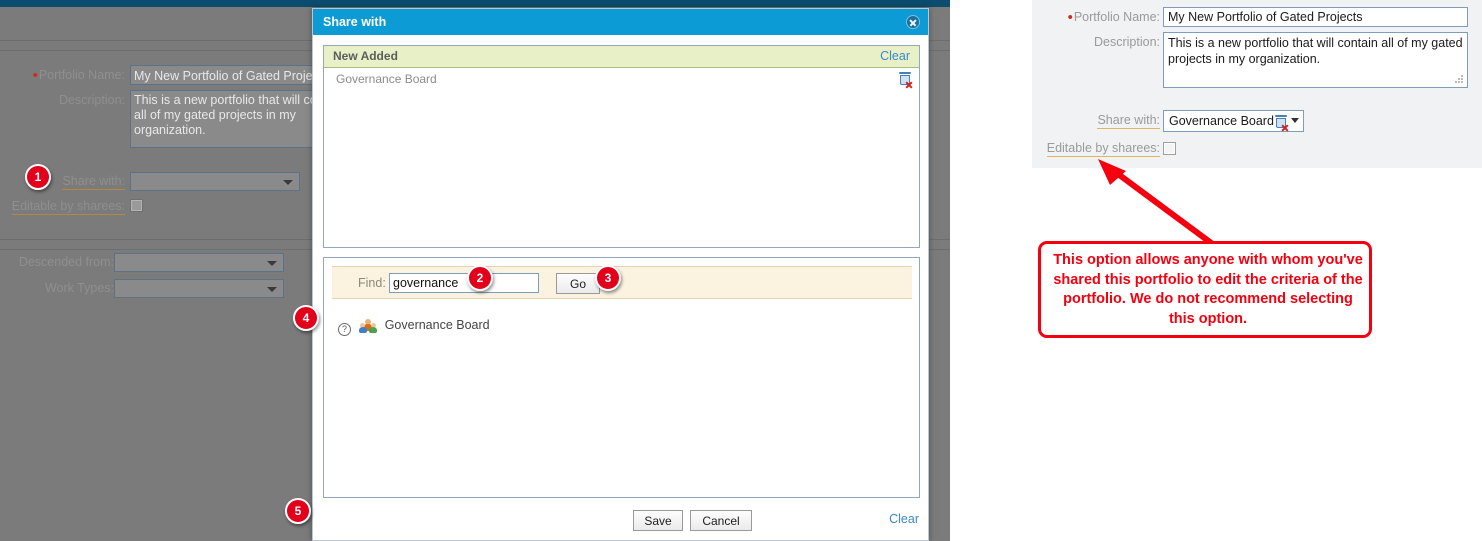 The height and width of the screenshot is (541, 1482). Describe the element at coordinates (306, 318) in the screenshot. I see `callout-badge-4: 4` at that location.